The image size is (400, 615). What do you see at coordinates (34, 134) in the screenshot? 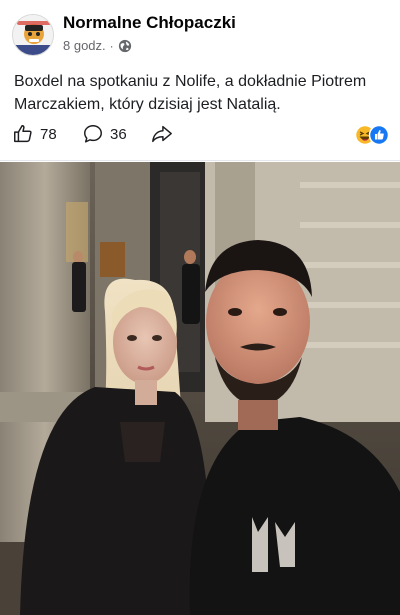
I see `like-button: 78` at bounding box center [34, 134].